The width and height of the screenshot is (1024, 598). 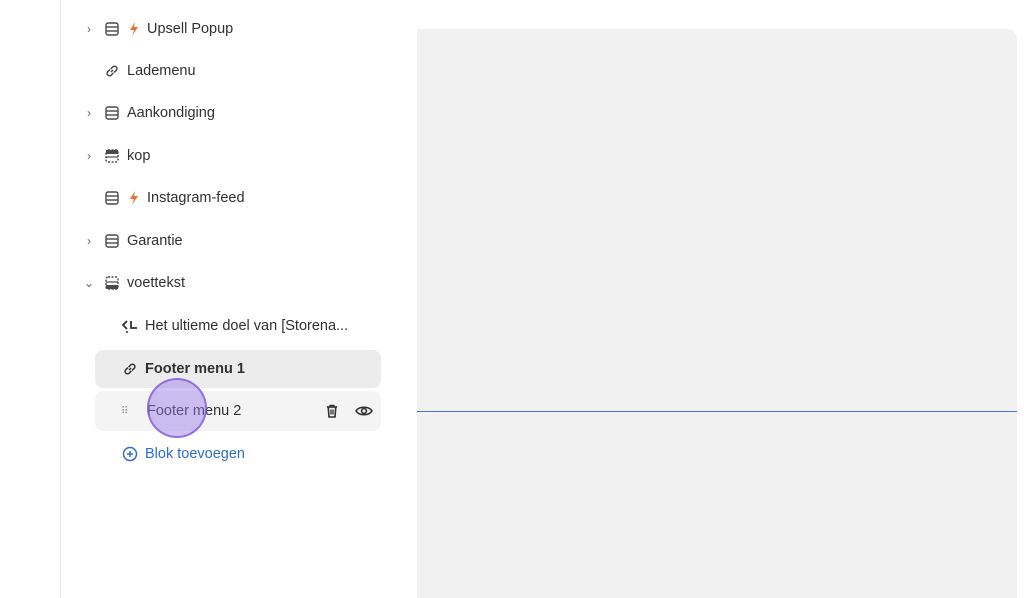 What do you see at coordinates (112, 156) in the screenshot?
I see `header-section-icon` at bounding box center [112, 156].